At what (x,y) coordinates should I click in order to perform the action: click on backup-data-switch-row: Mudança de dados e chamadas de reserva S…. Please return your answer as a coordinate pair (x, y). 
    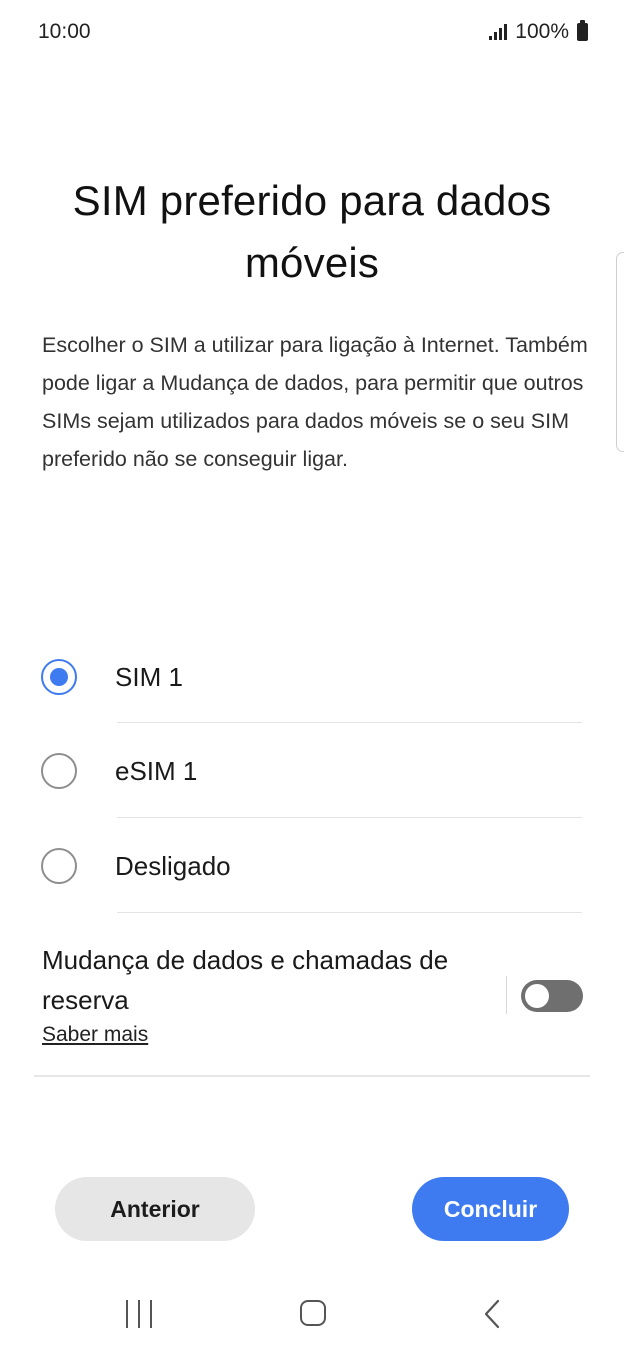
    Looking at the image, I should click on (312, 999).